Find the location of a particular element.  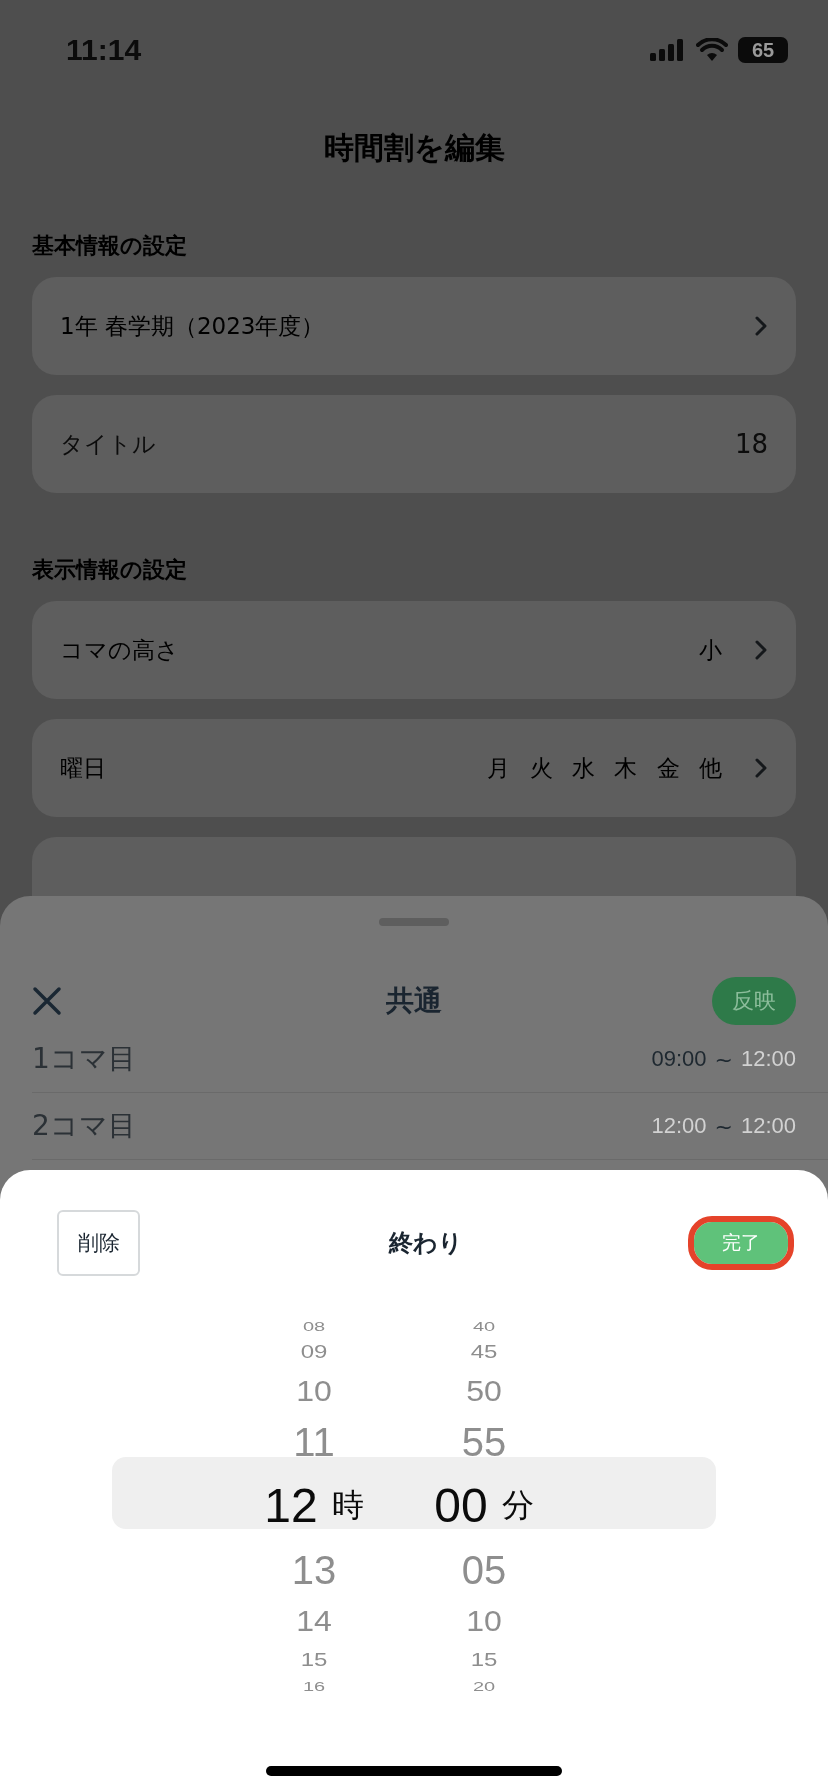

status-time: 11:14 is located at coordinates (104, 50).